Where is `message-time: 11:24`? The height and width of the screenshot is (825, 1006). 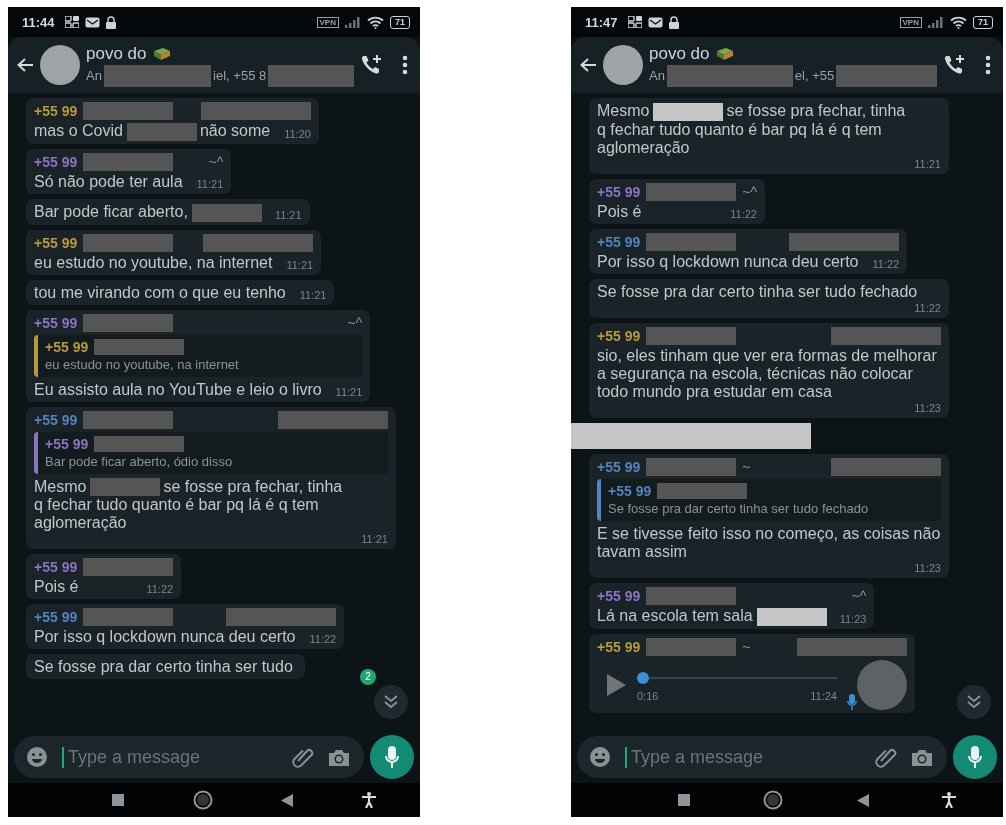
message-time: 11:24 is located at coordinates (823, 695).